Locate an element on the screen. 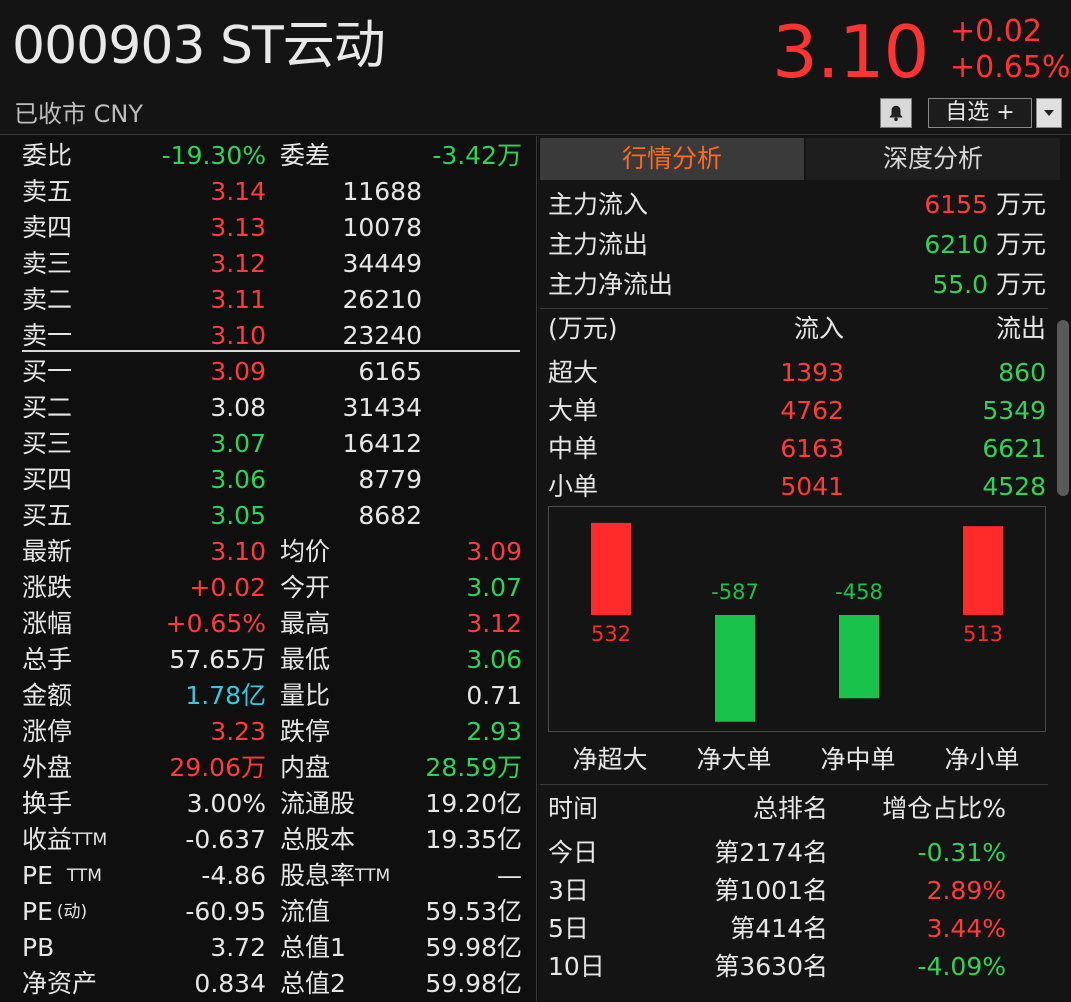 The image size is (1071, 1002). add-to-watchlist-button: 自选 + is located at coordinates (980, 113).